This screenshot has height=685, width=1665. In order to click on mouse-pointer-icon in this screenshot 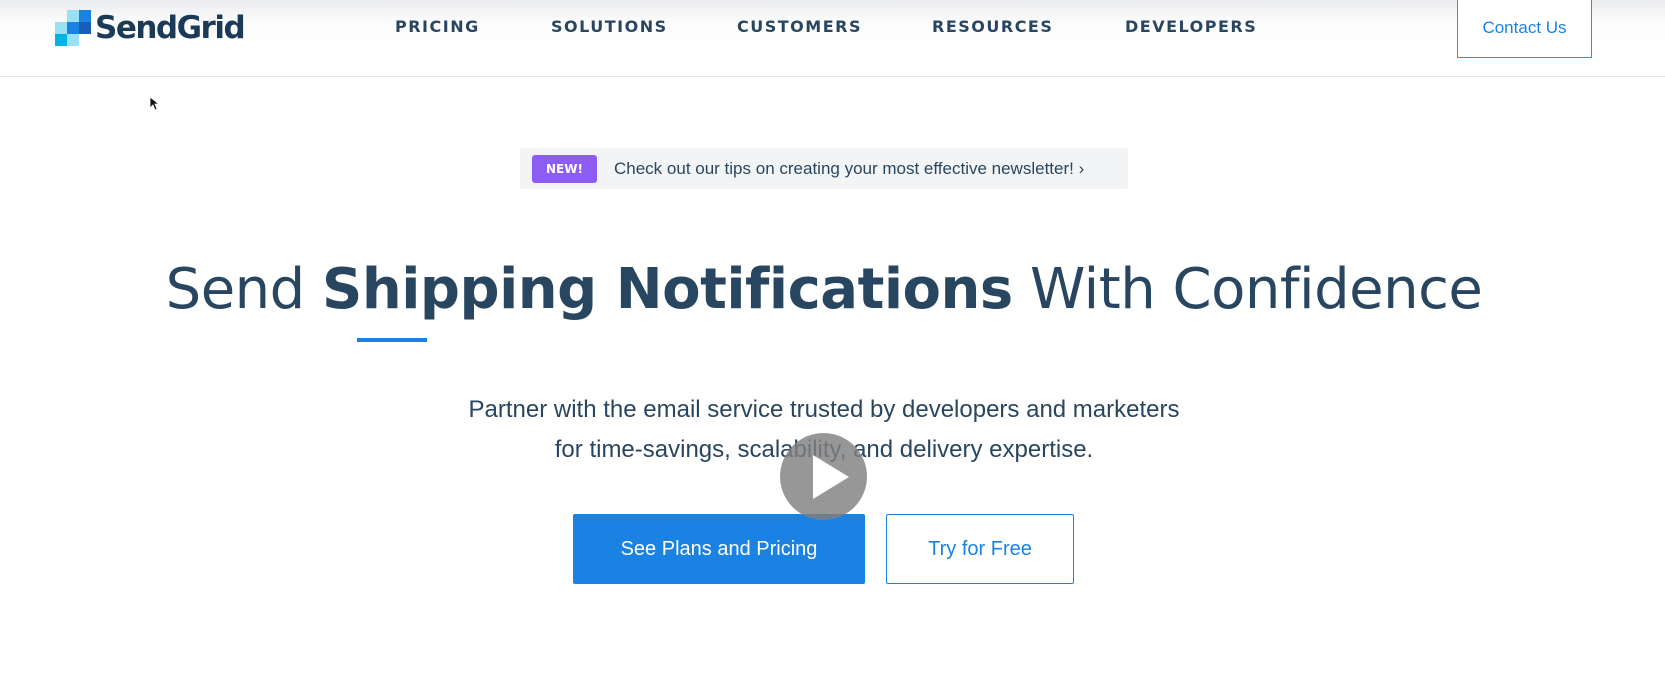, I will do `click(155, 104)`.